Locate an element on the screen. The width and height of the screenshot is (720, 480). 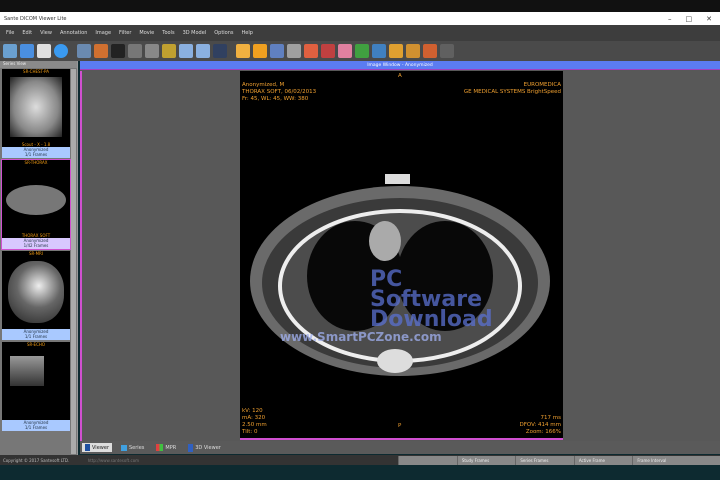
website-link: http://www.santesoft.com is located at coordinates (238, 460).